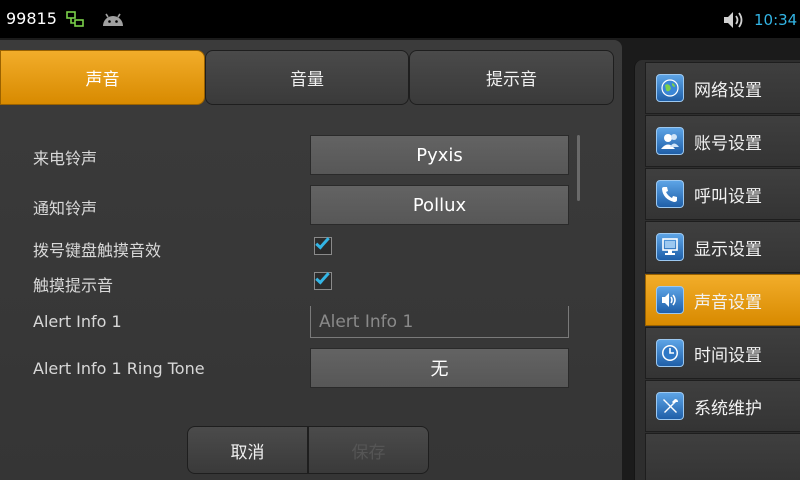  Describe the element at coordinates (728, 355) in the screenshot. I see `side-item-label: 时间设置` at that location.